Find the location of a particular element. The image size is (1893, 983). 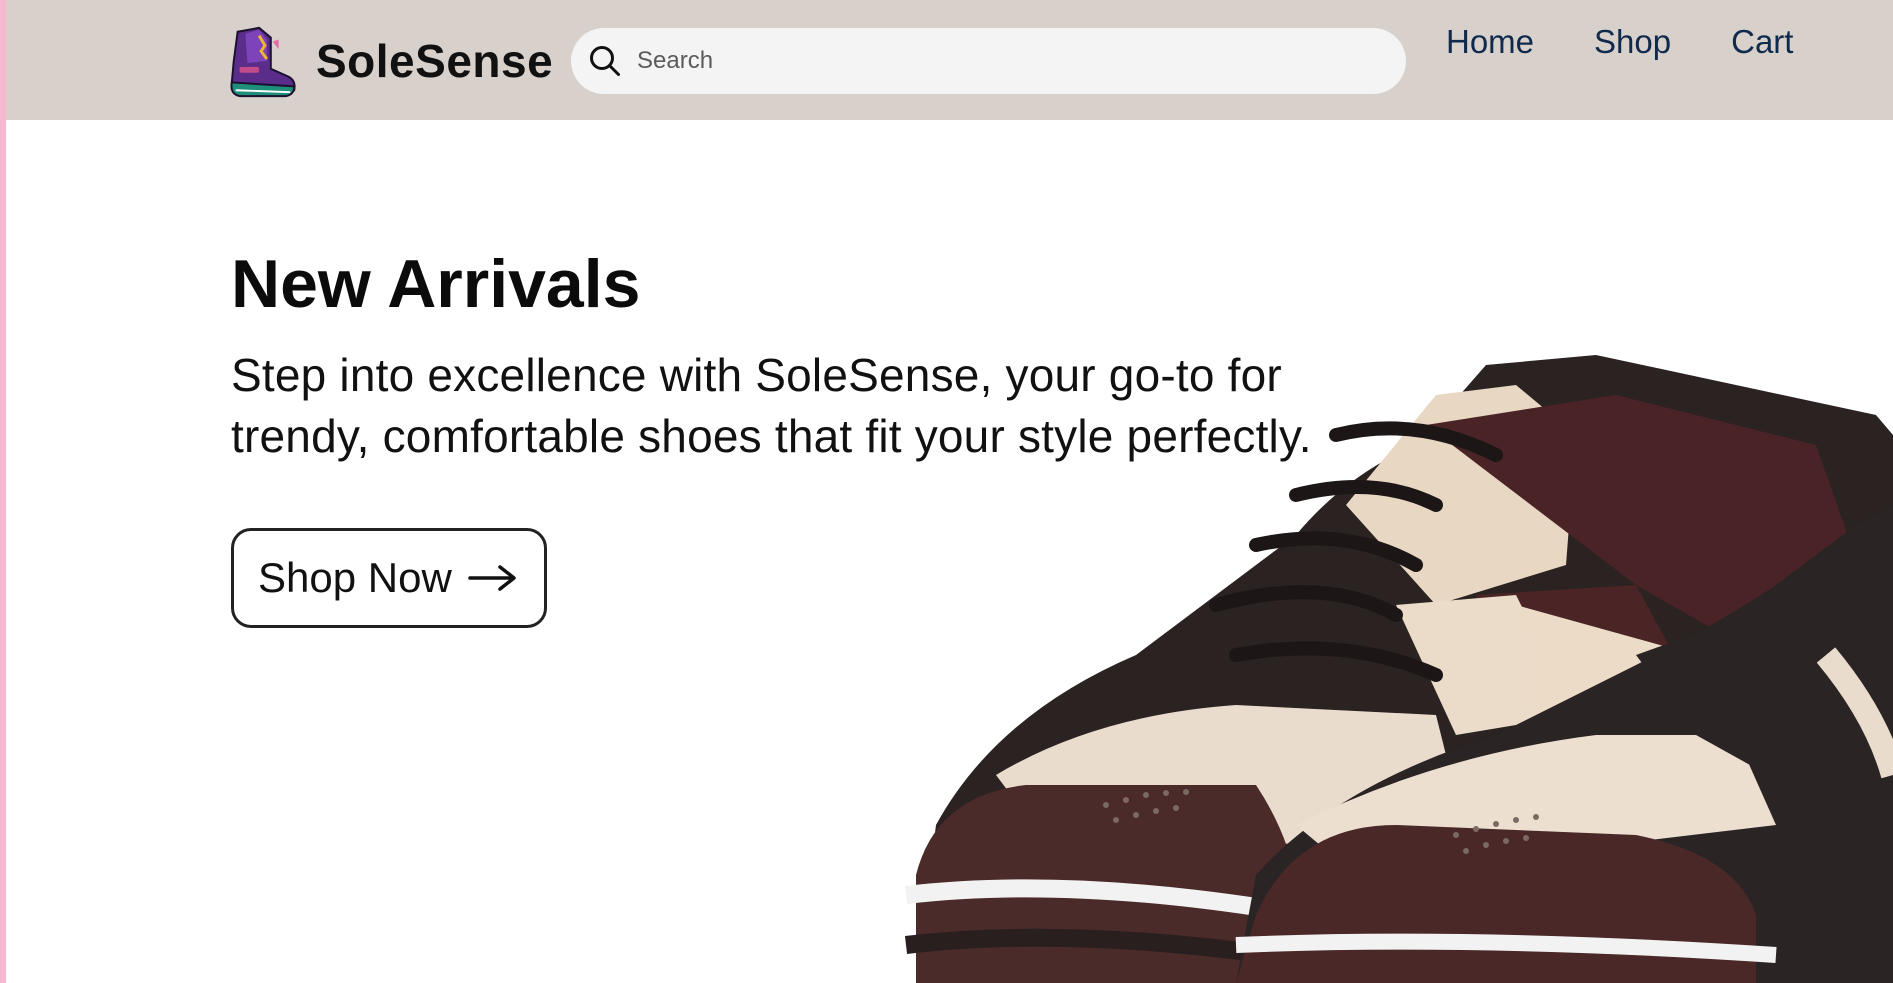

nav-link-home: Home is located at coordinates (1490, 42).